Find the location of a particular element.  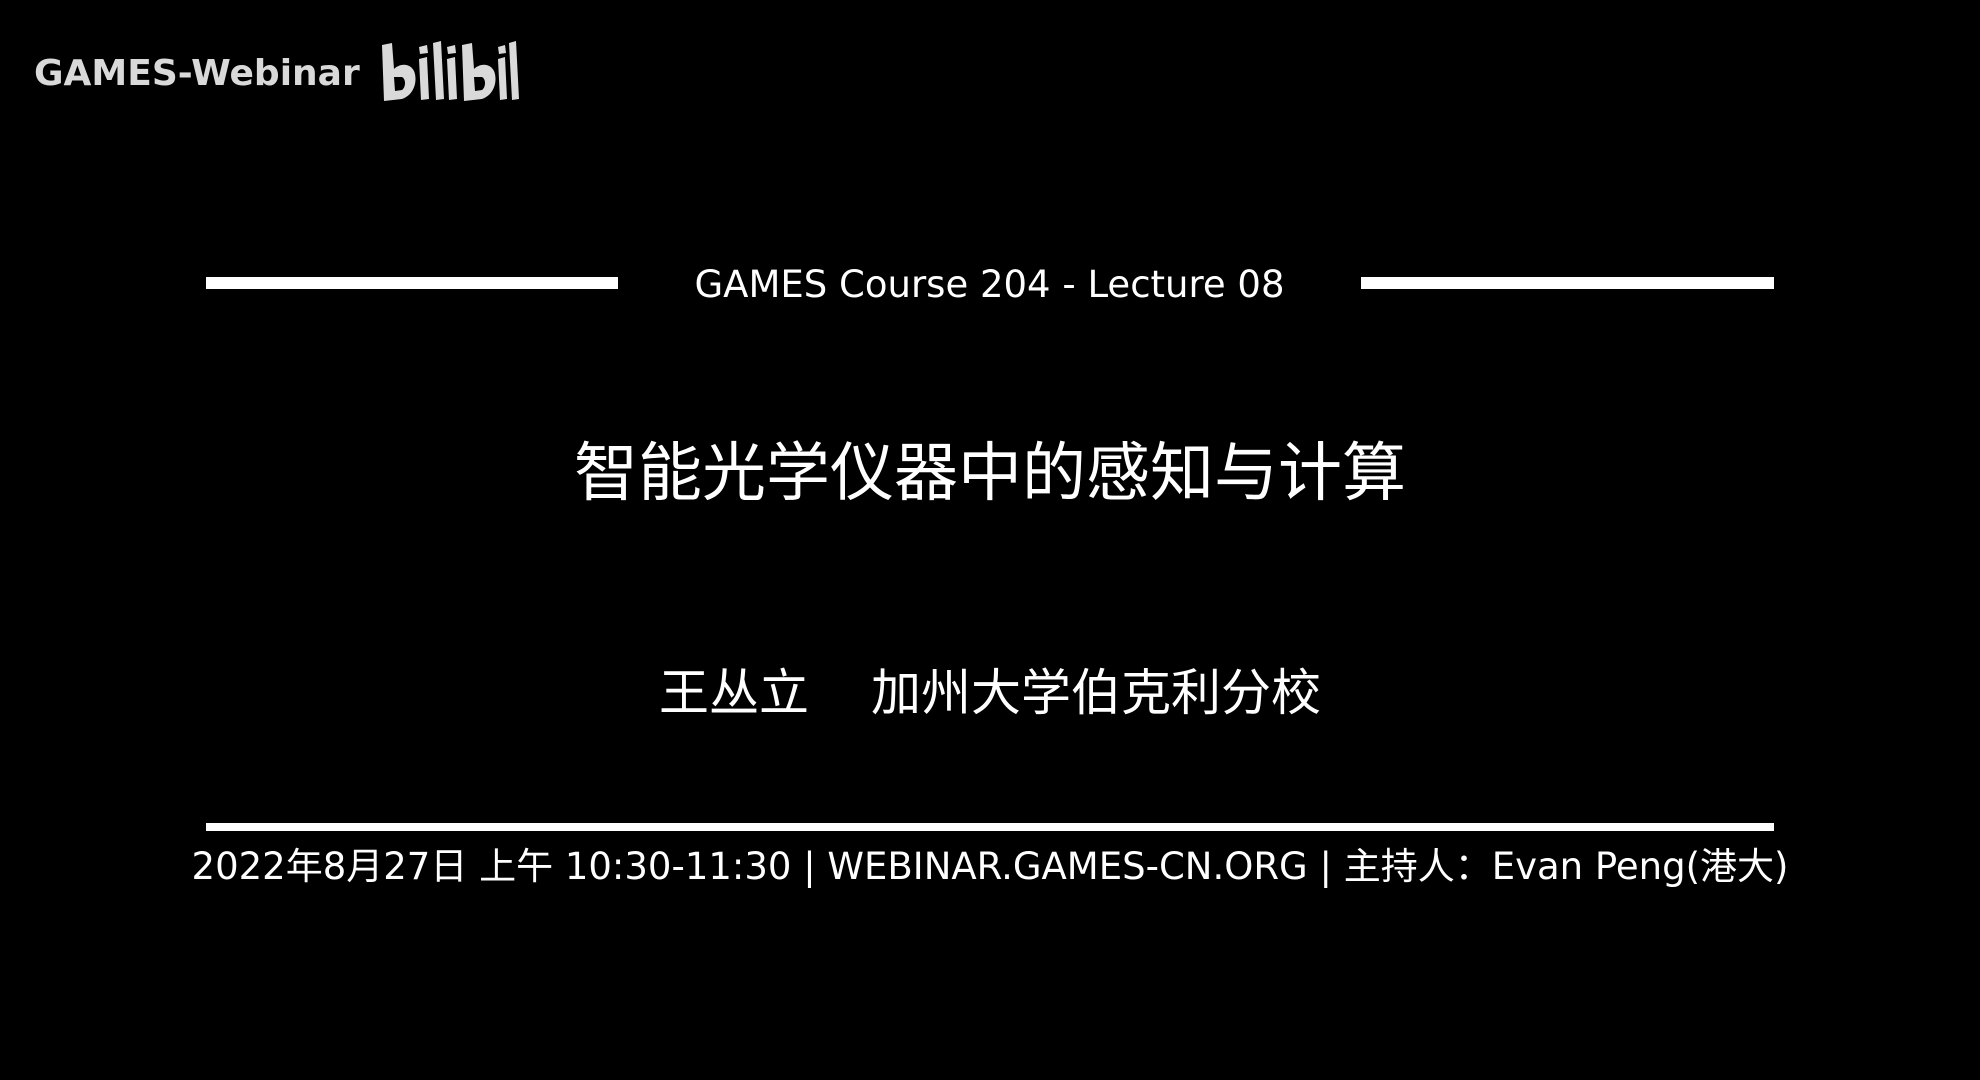

footer-rule is located at coordinates (990, 827).